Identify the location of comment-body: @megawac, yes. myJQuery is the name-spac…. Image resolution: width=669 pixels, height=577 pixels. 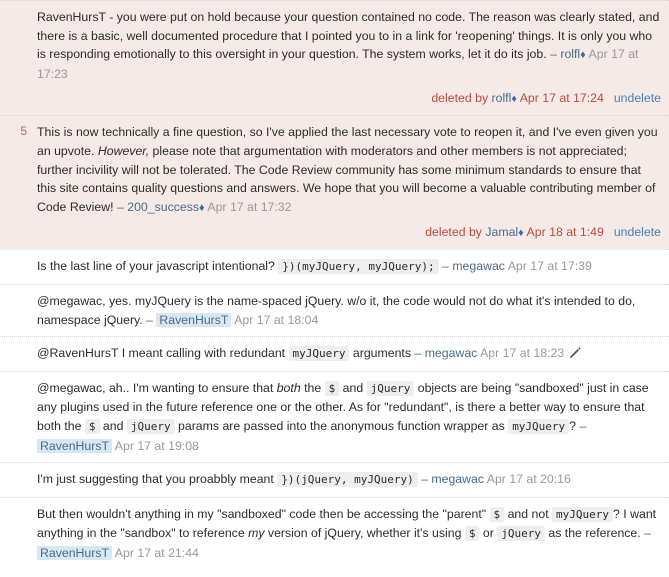
(351, 310).